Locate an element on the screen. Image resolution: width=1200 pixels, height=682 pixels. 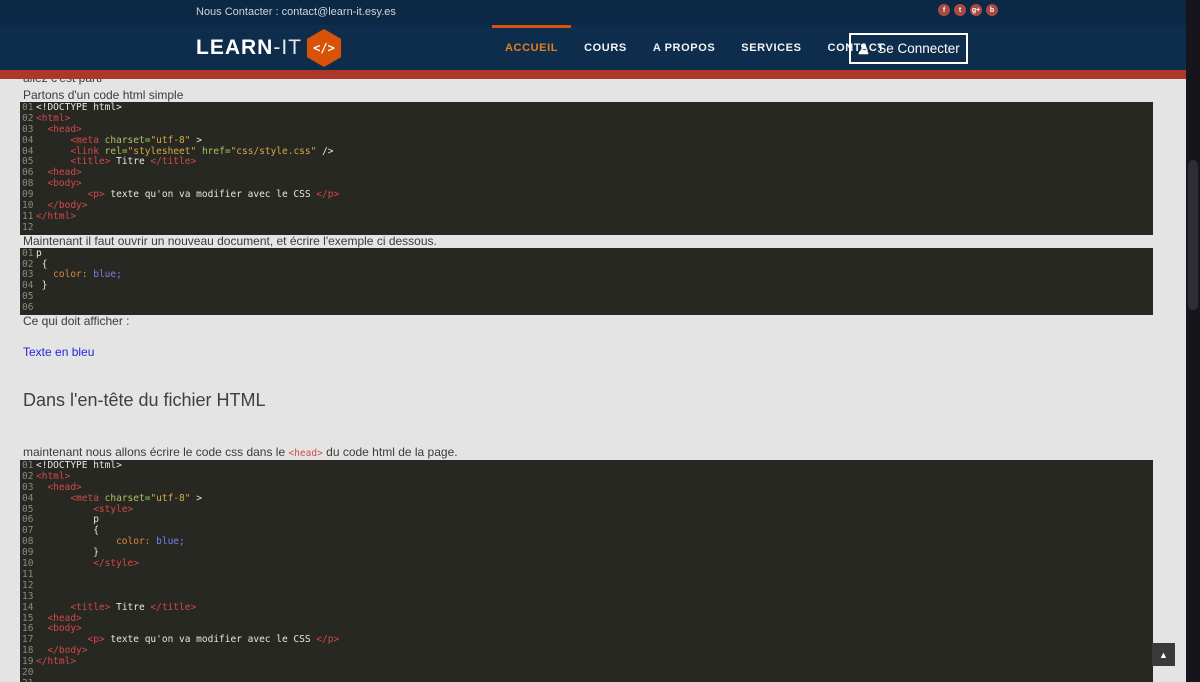
scrollbar-thumb is located at coordinates (1193, 235).